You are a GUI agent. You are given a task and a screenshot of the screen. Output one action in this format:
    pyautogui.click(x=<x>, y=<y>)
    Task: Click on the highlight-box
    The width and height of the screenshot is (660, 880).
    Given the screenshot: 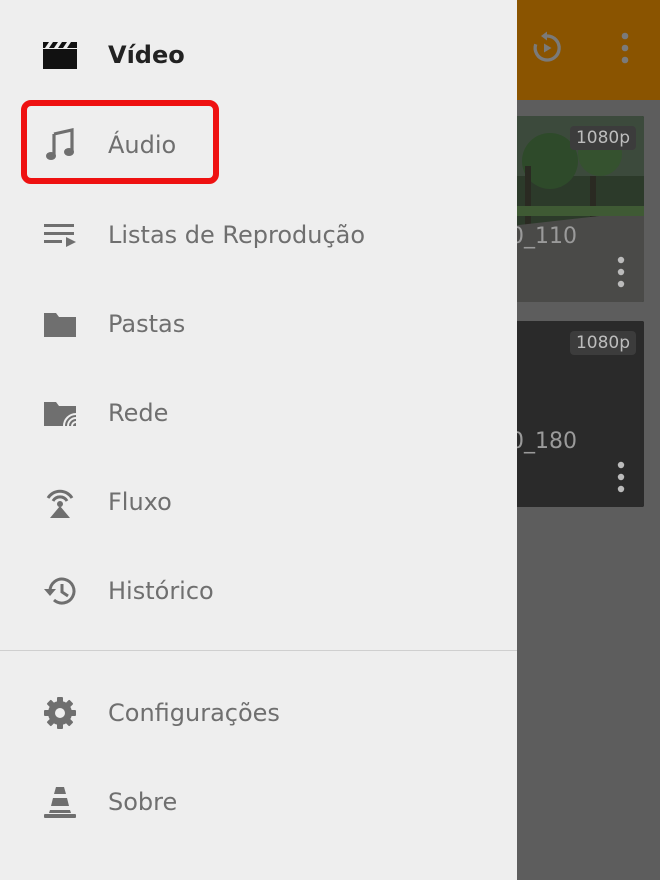 What is the action you would take?
    pyautogui.click(x=120, y=142)
    